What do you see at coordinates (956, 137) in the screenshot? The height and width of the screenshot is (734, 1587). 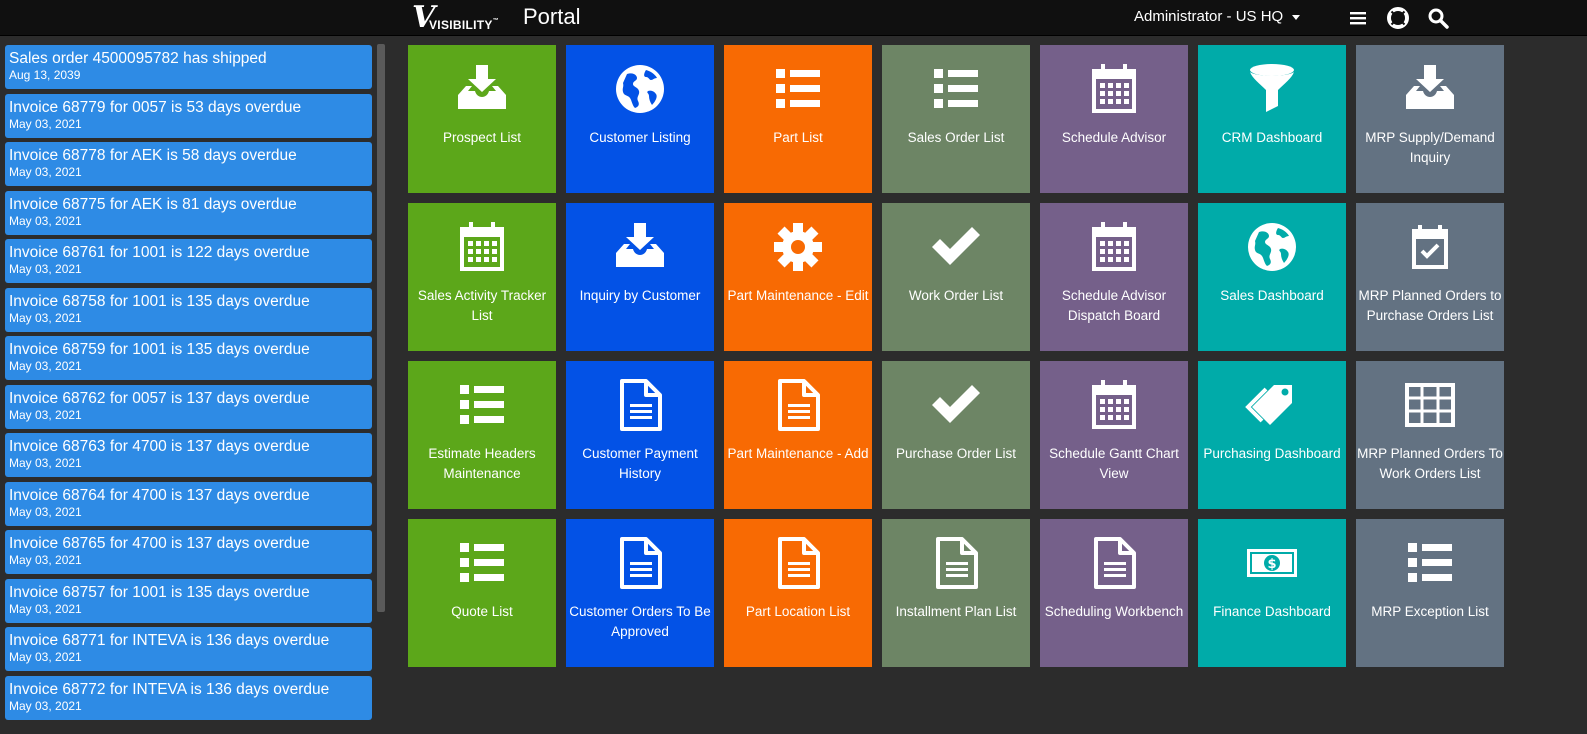 I see `app-tile-label: Sales Order List` at bounding box center [956, 137].